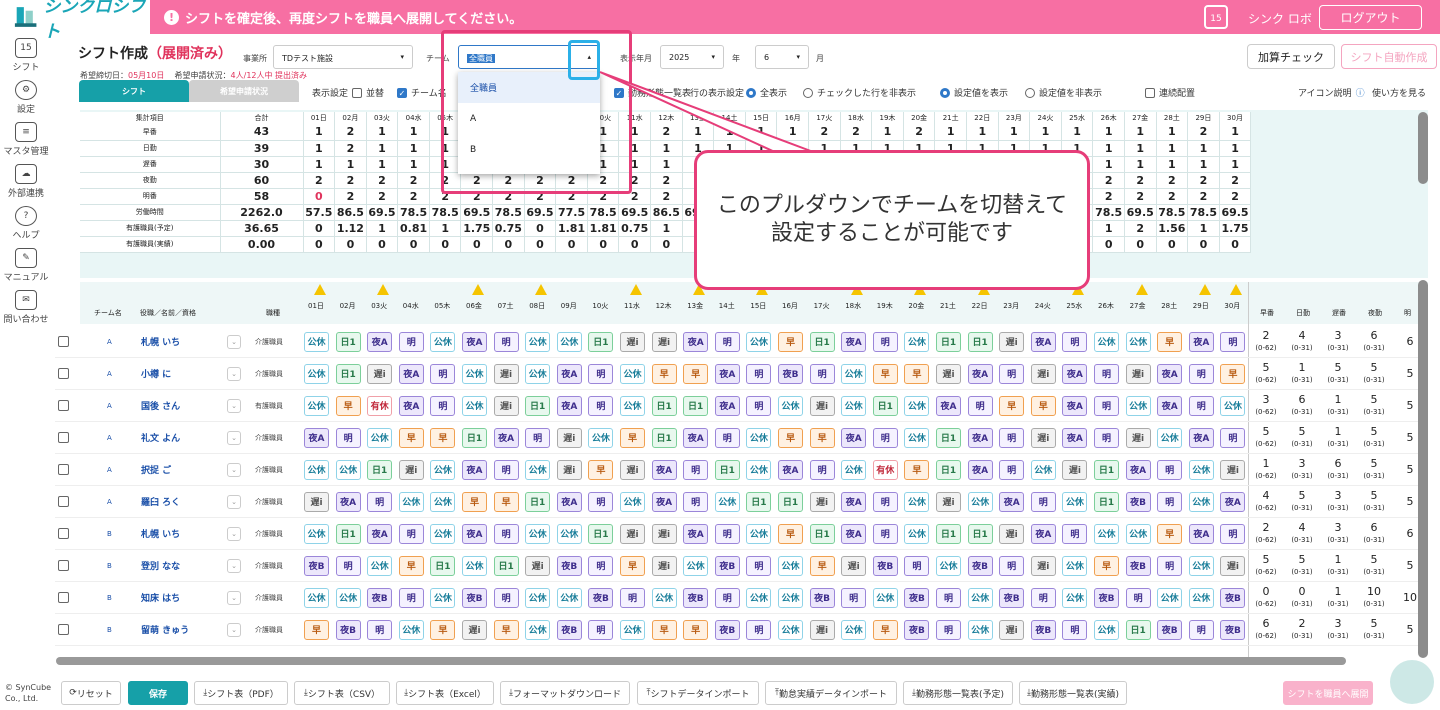 Image resolution: width=1440 pixels, height=710 pixels. I want to click on option-sort: 並替, so click(368, 92).